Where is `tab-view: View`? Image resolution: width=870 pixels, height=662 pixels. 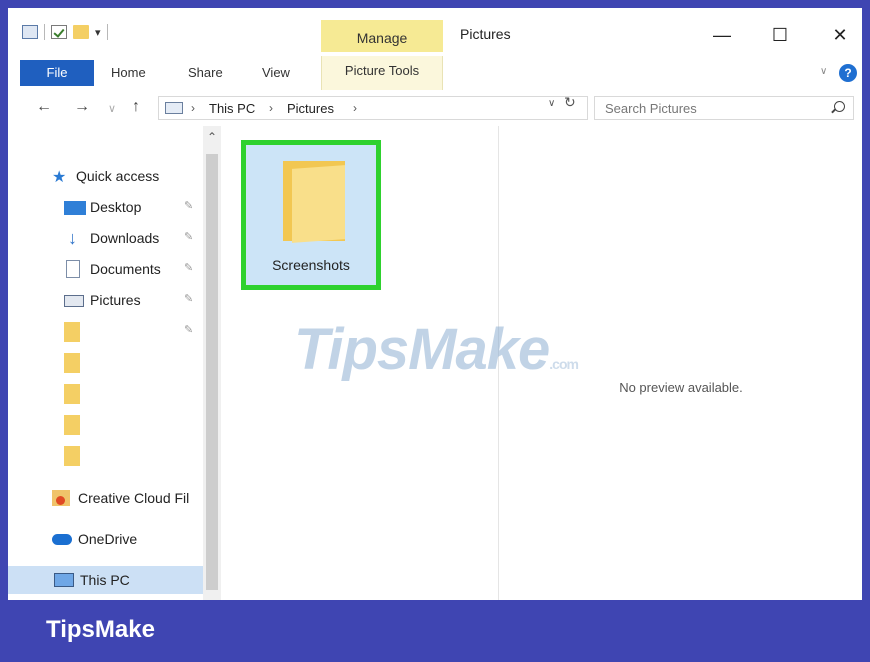 tab-view: View is located at coordinates (276, 73).